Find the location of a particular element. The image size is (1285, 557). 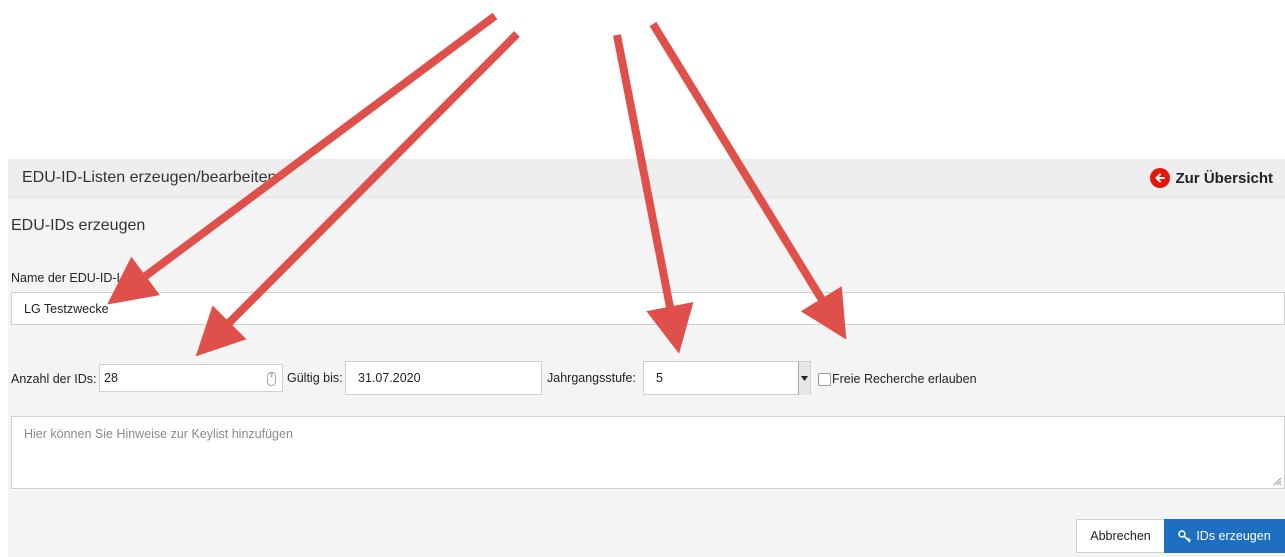

valid-until-input: 31.07.2020 is located at coordinates (443, 378).